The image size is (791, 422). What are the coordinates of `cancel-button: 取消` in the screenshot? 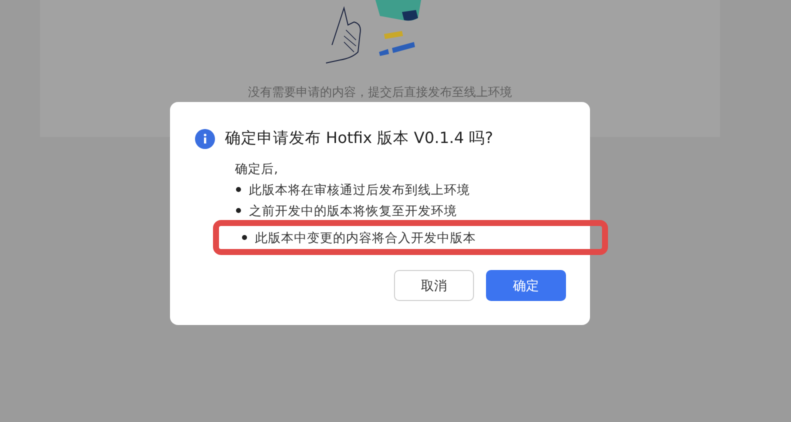 It's located at (434, 285).